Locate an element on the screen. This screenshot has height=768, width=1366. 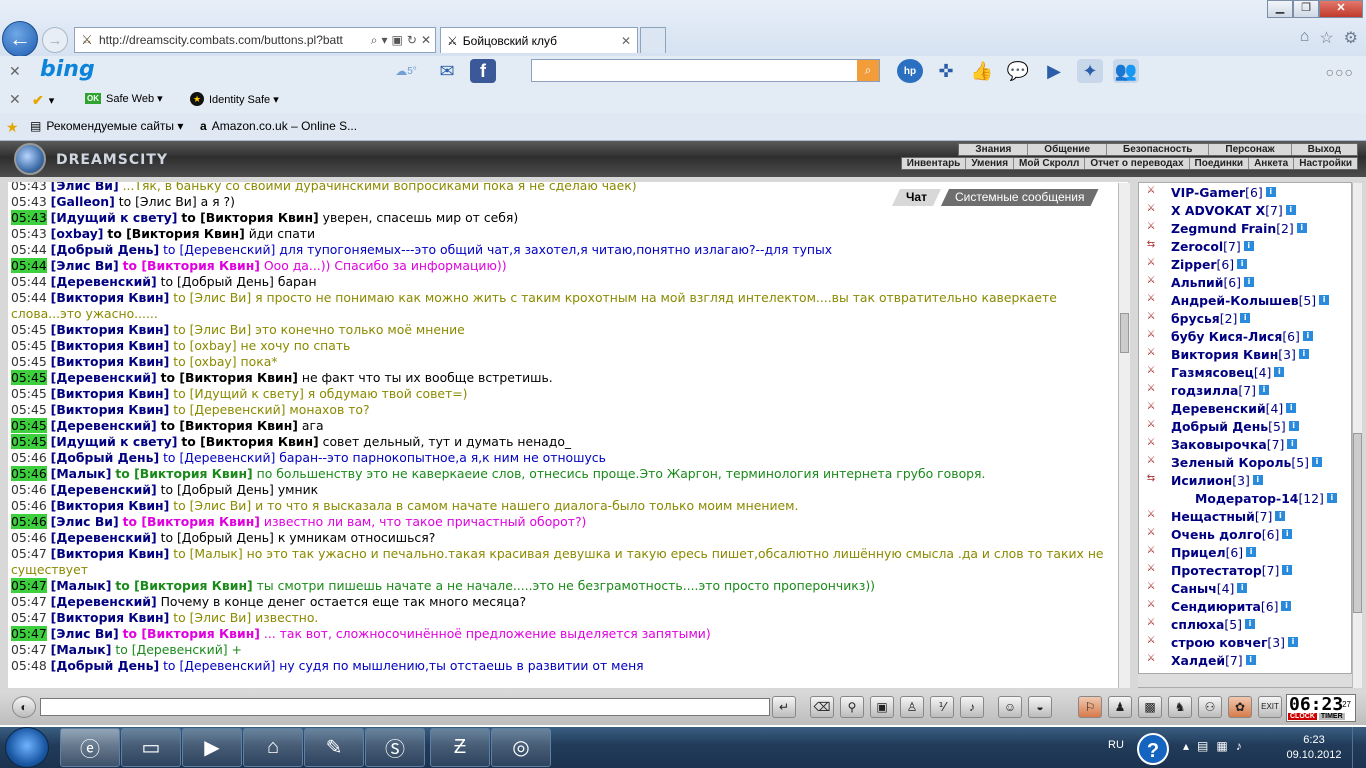
favorites-star-icon: ☆ is located at coordinates (1326, 38).